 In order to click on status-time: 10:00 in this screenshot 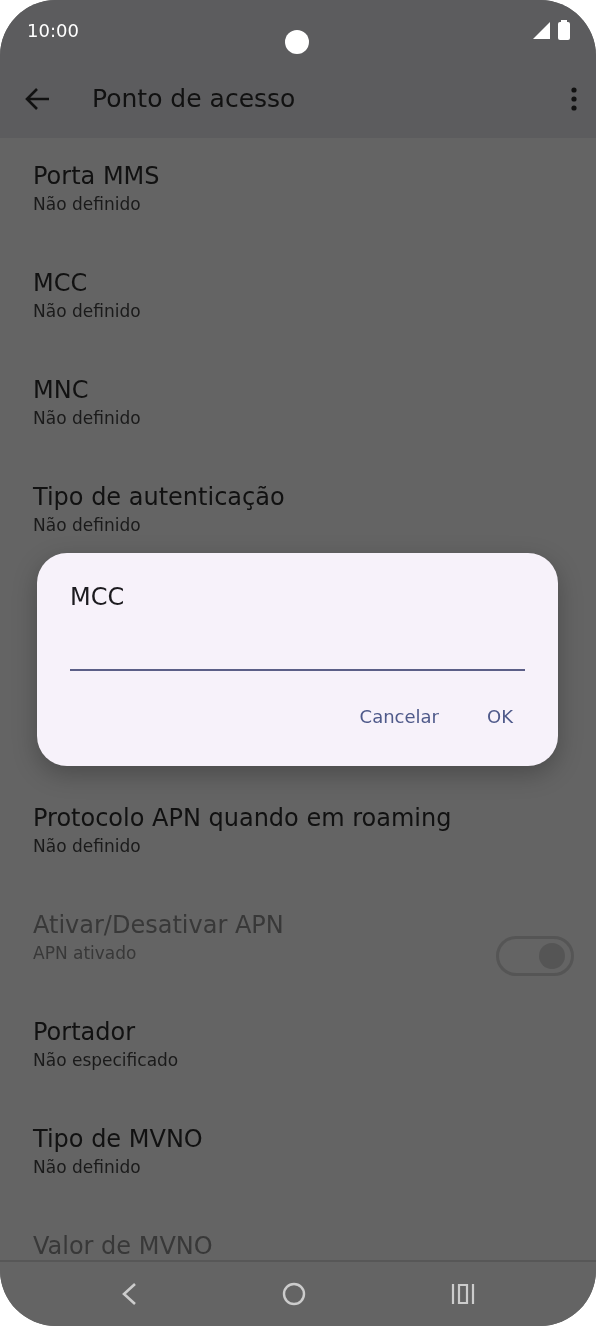, I will do `click(53, 30)`.